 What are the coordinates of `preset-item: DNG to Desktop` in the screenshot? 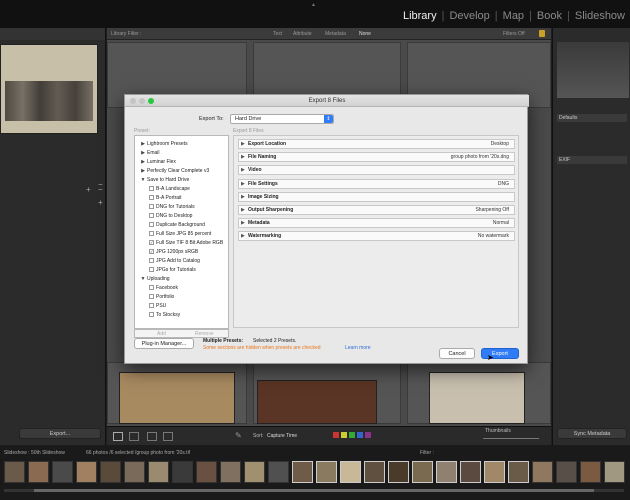 It's located at (182, 216).